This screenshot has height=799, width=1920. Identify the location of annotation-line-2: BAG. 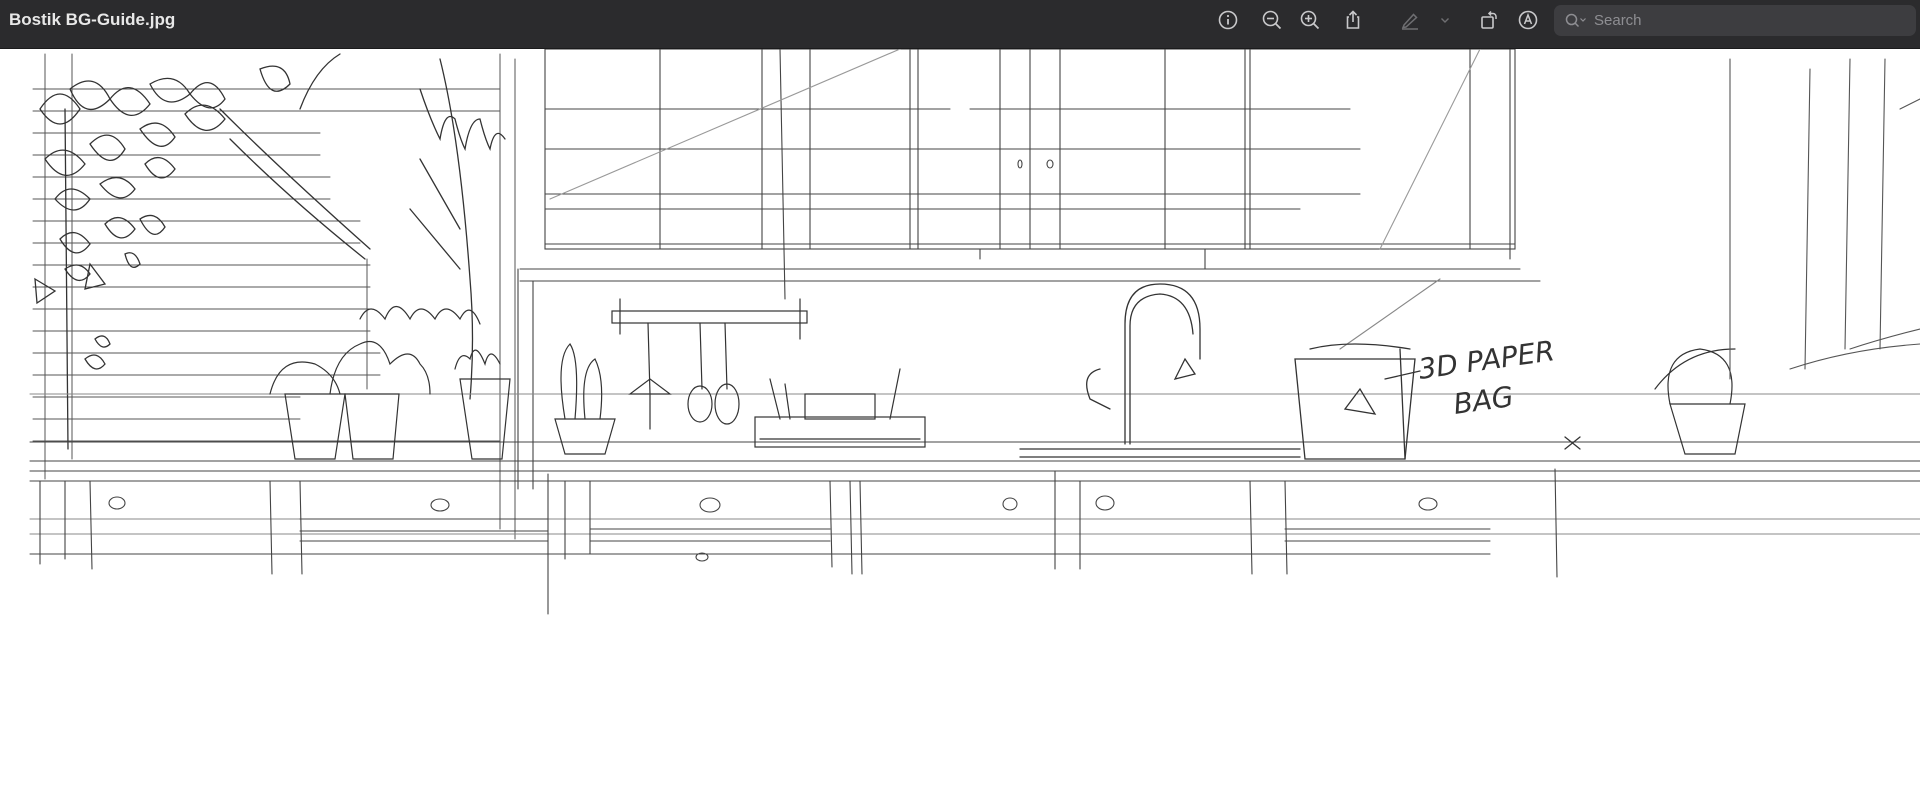
(1483, 400).